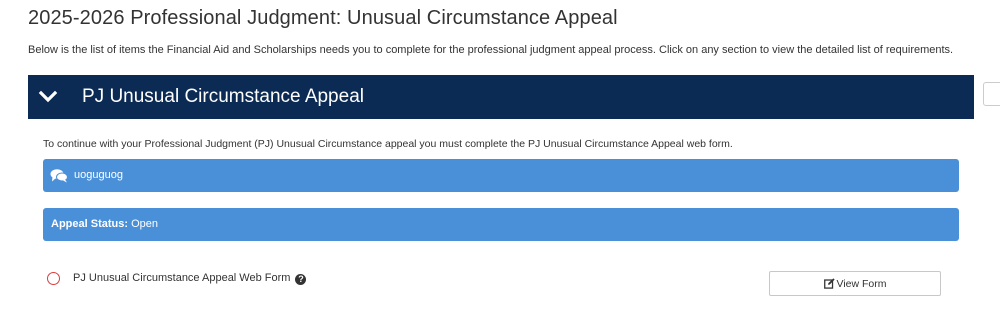  What do you see at coordinates (90, 224) in the screenshot?
I see `appeal-status-label: Appeal Status:` at bounding box center [90, 224].